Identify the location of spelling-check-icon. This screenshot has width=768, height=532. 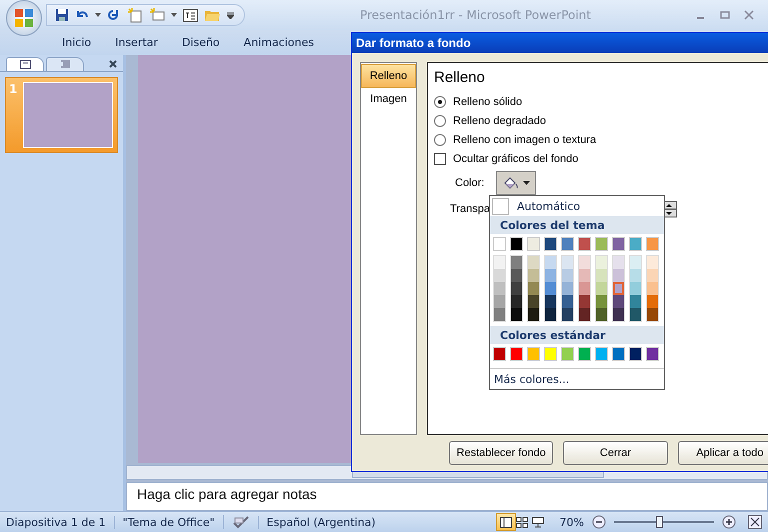
(236, 522).